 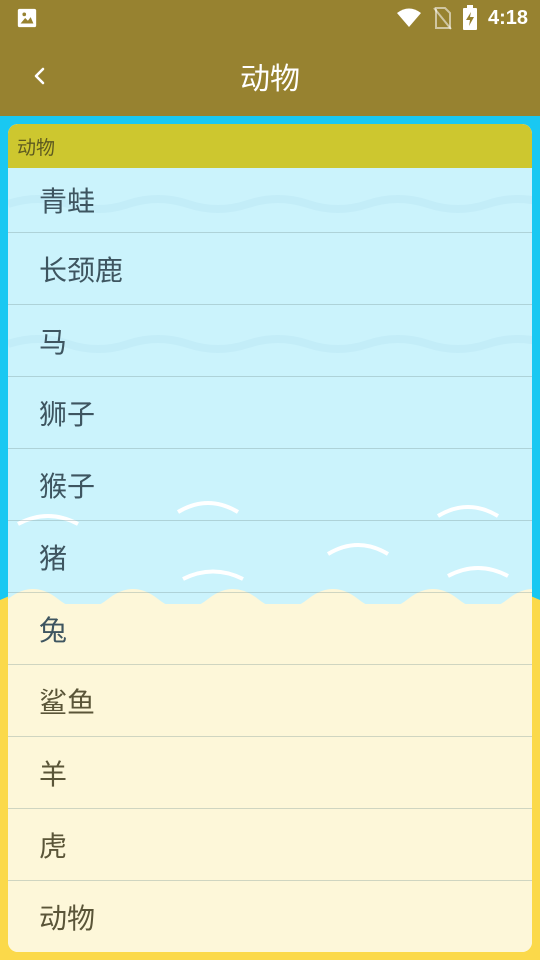 I want to click on list-item: 青蛙, so click(x=270, y=200).